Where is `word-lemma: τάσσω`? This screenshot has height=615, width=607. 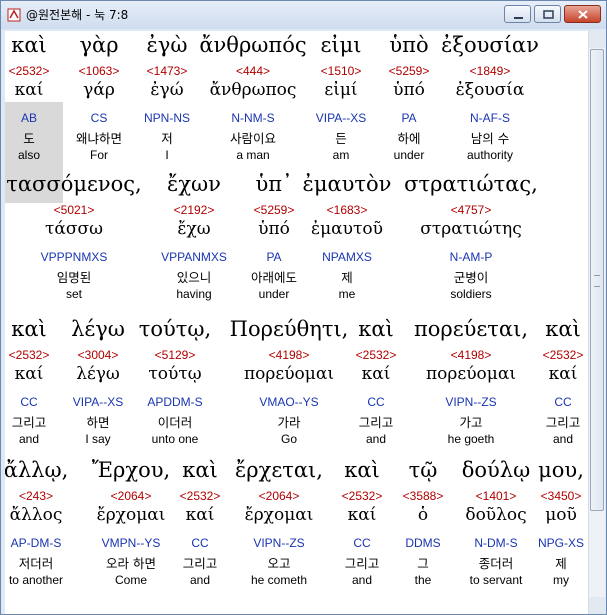
word-lemma: τάσσω is located at coordinates (74, 229).